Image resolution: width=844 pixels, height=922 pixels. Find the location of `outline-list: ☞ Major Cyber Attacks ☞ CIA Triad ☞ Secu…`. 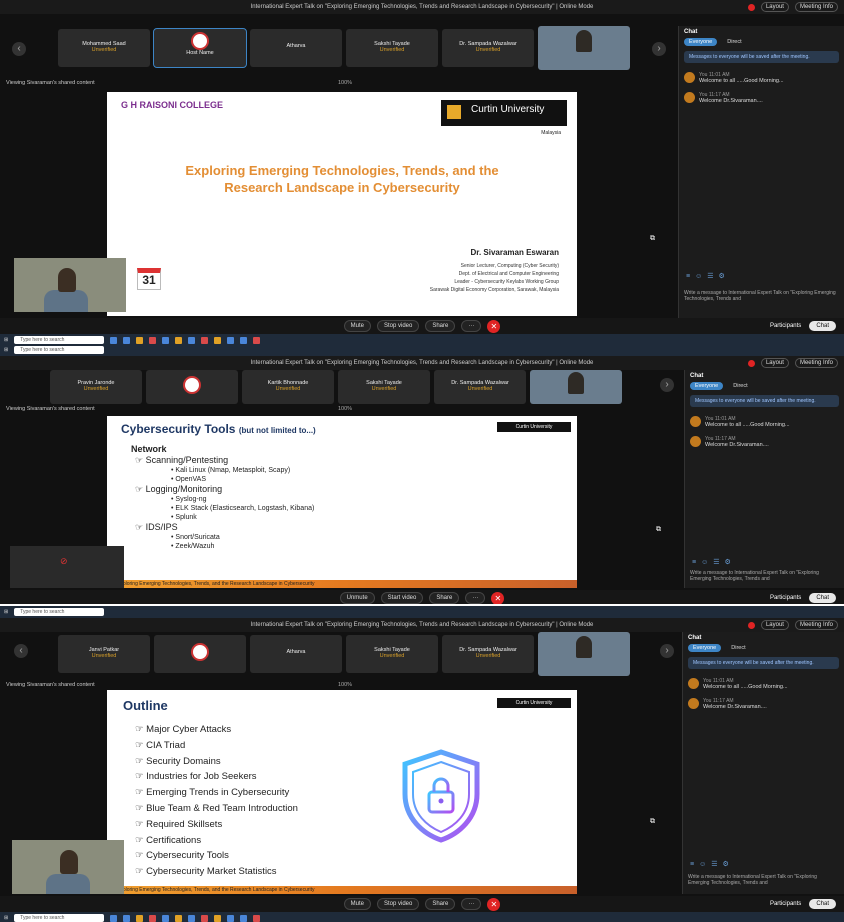

outline-list: ☞ Major Cyber Attacks ☞ CIA Triad ☞ Secu… is located at coordinates (216, 801).